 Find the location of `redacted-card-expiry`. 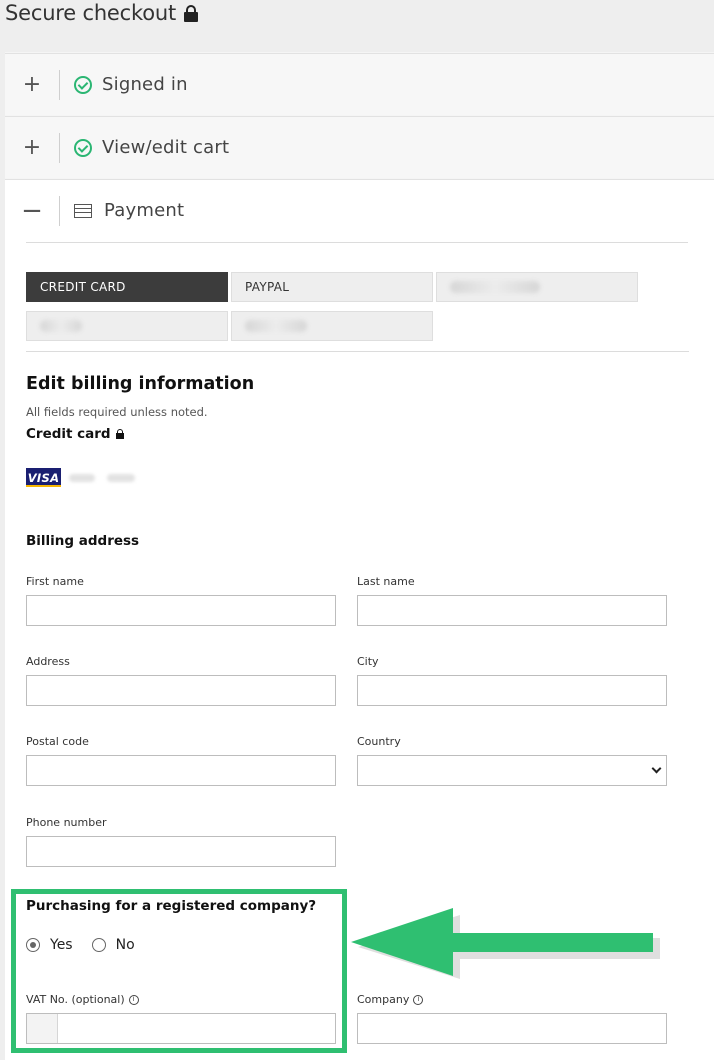

redacted-card-expiry is located at coordinates (121, 478).